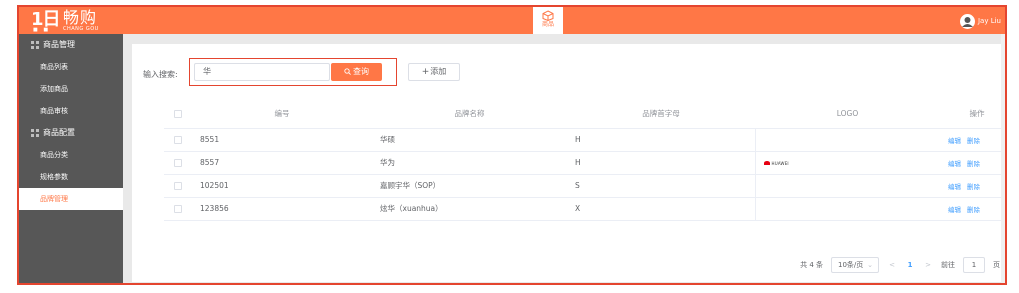  I want to click on cell-id: 102501, so click(282, 186).